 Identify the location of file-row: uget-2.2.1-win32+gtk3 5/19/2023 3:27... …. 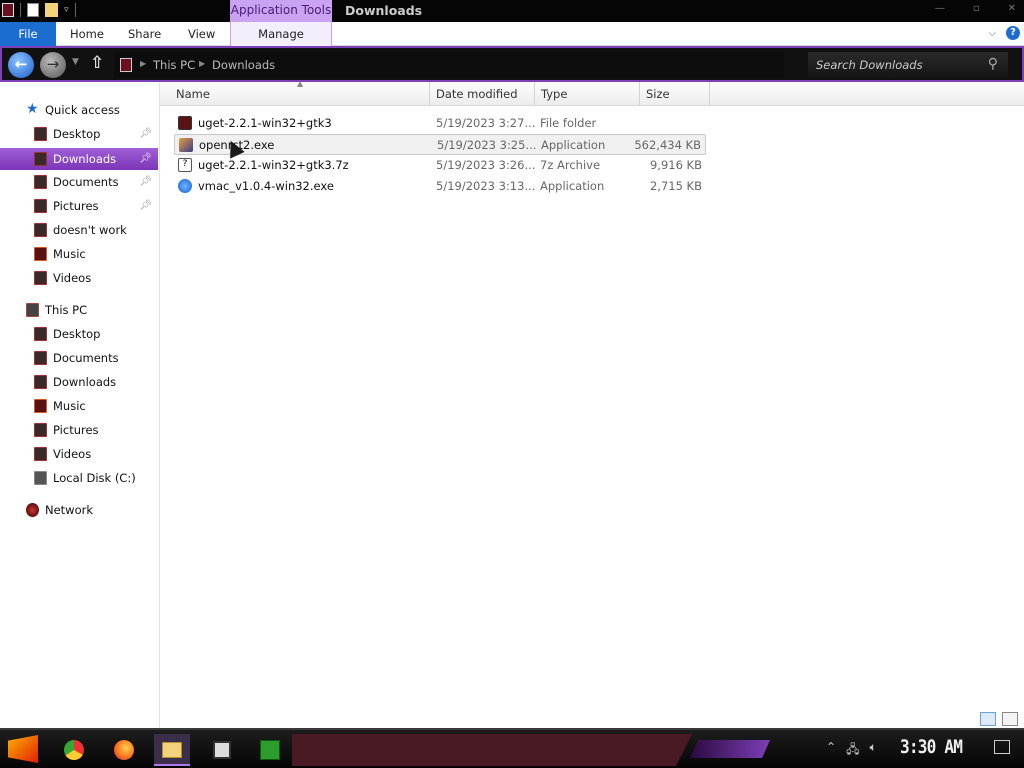
(440, 123).